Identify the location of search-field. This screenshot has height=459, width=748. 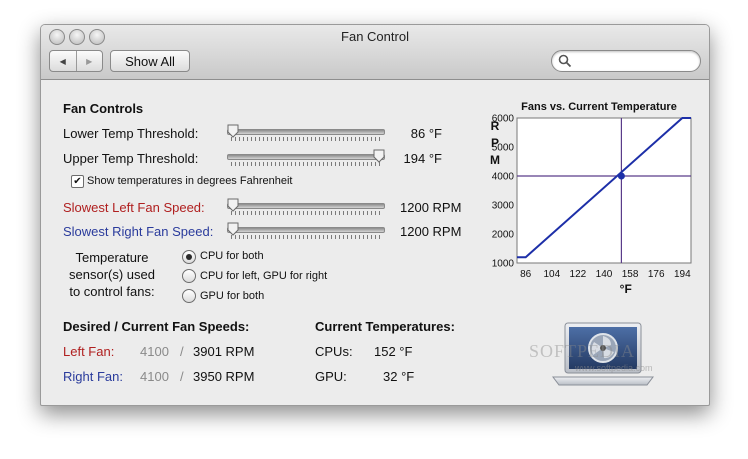
(626, 61).